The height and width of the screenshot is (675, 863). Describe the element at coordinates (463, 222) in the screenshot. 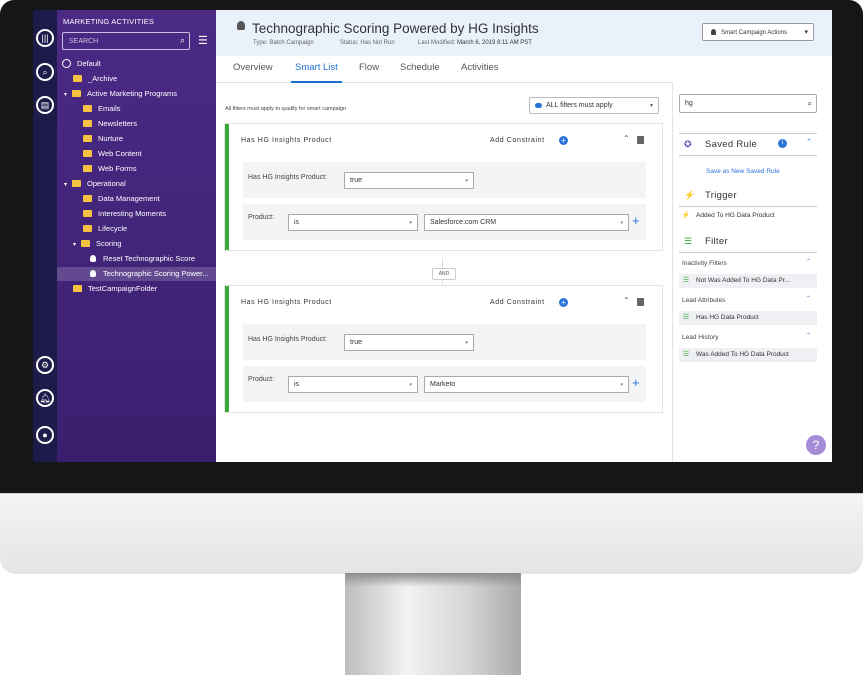

I see `product-value: Salesforce.com CRM` at that location.